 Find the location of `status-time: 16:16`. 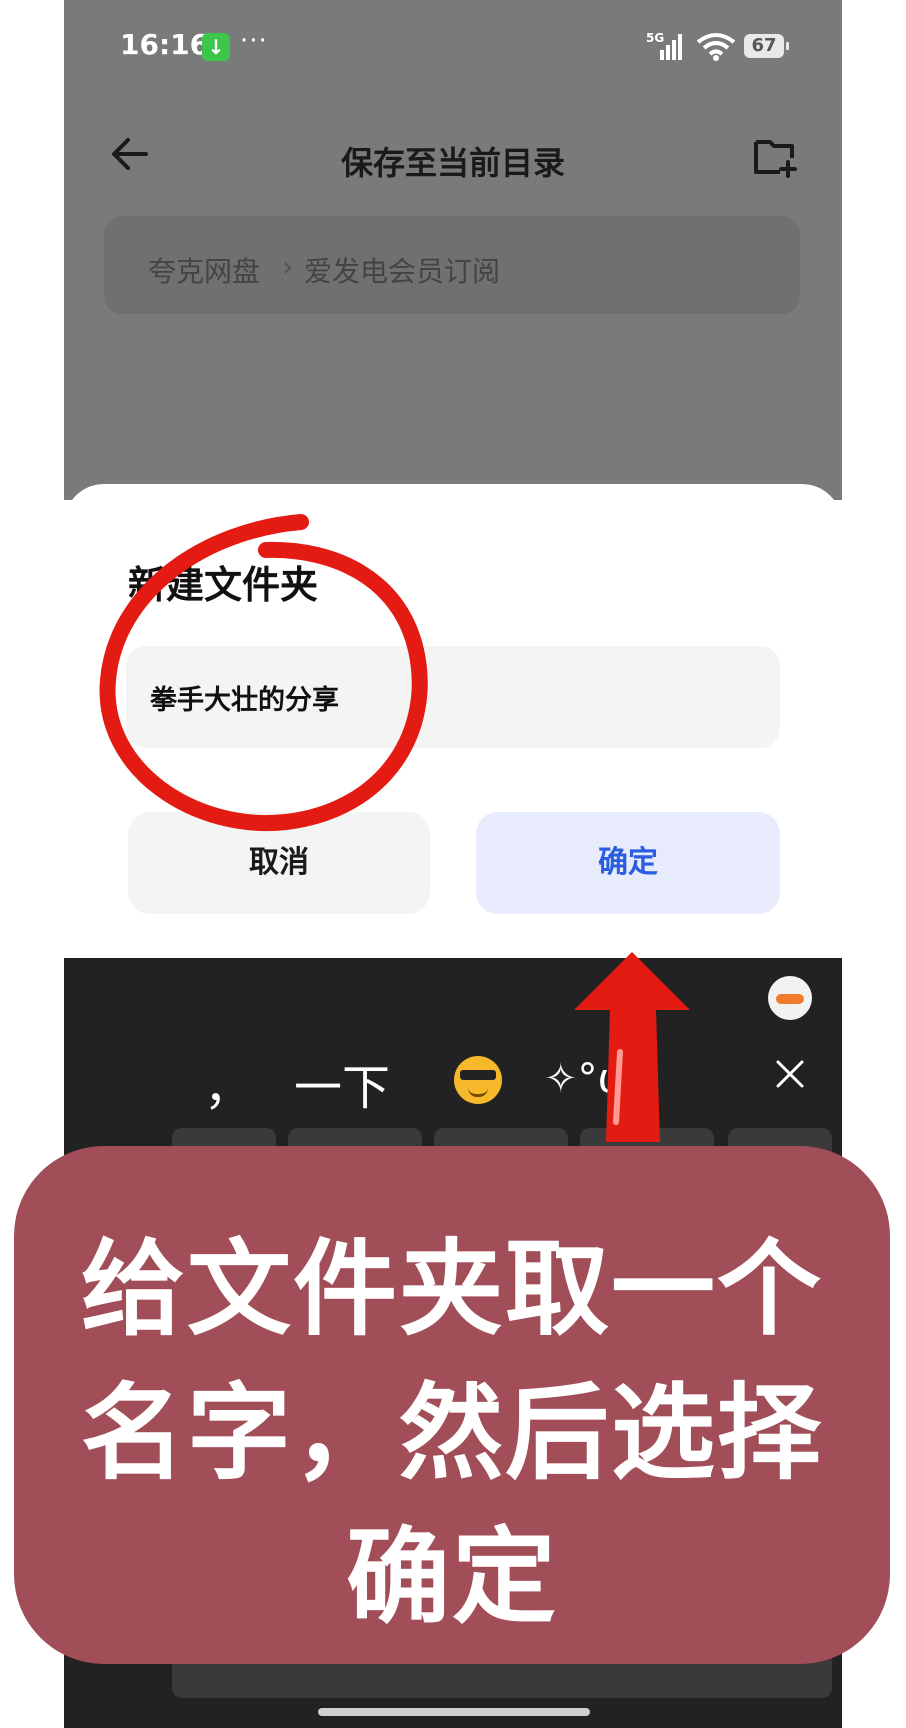

status-time: 16:16 is located at coordinates (165, 44).